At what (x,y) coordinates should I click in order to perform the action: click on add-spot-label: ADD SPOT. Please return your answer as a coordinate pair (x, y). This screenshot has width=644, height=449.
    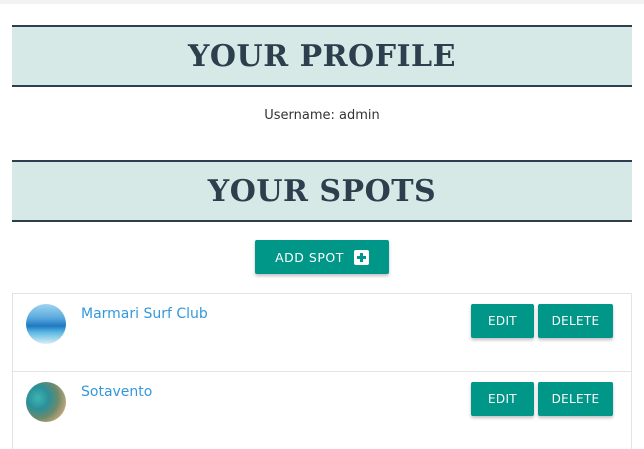
    Looking at the image, I should click on (309, 257).